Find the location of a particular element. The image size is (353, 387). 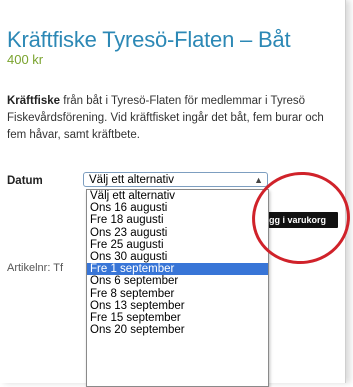

dropdown-option: Ons 20 september is located at coordinates (177, 330).